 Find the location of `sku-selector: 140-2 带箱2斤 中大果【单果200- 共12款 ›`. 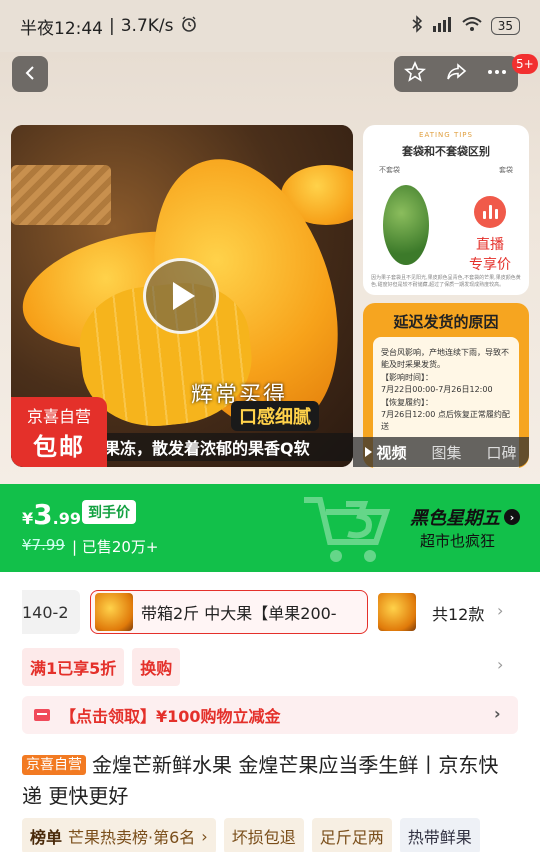

sku-selector: 140-2 带箱2斤 中大果【单果200- 共12款 › is located at coordinates (270, 612).